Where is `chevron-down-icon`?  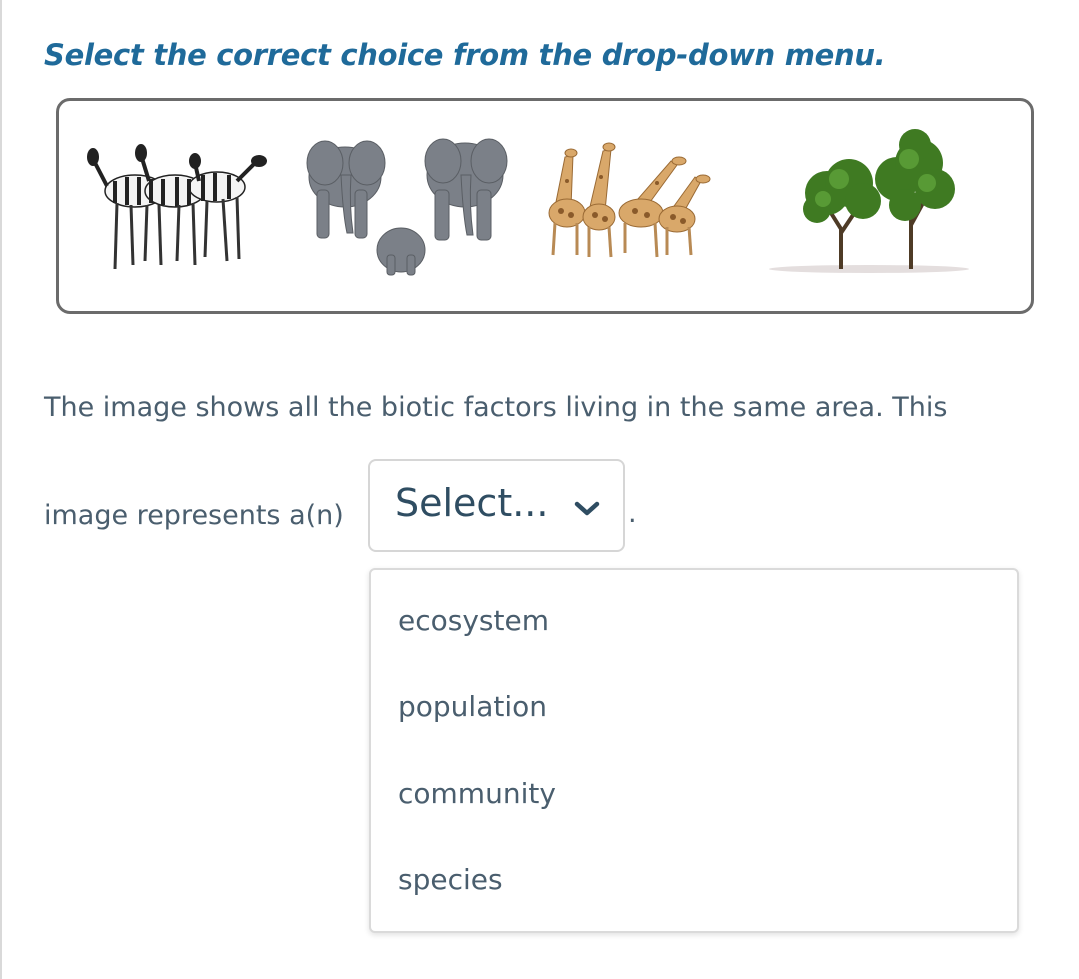
chevron-down-icon is located at coordinates (587, 508).